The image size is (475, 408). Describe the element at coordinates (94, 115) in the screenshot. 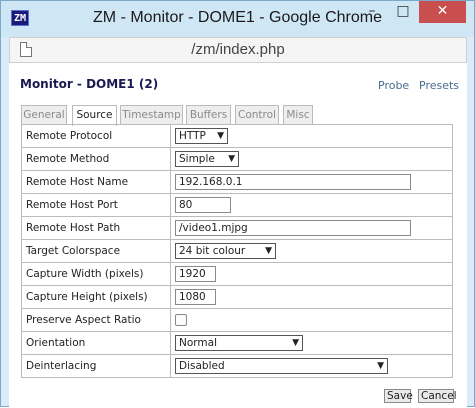

I see `tab-source: Source` at that location.